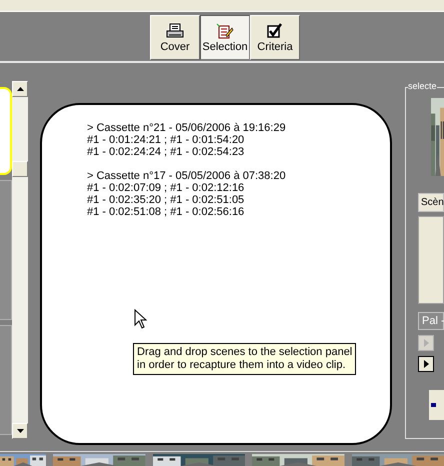  Describe the element at coordinates (422, 86) in the screenshot. I see `group-label: selecte` at that location.